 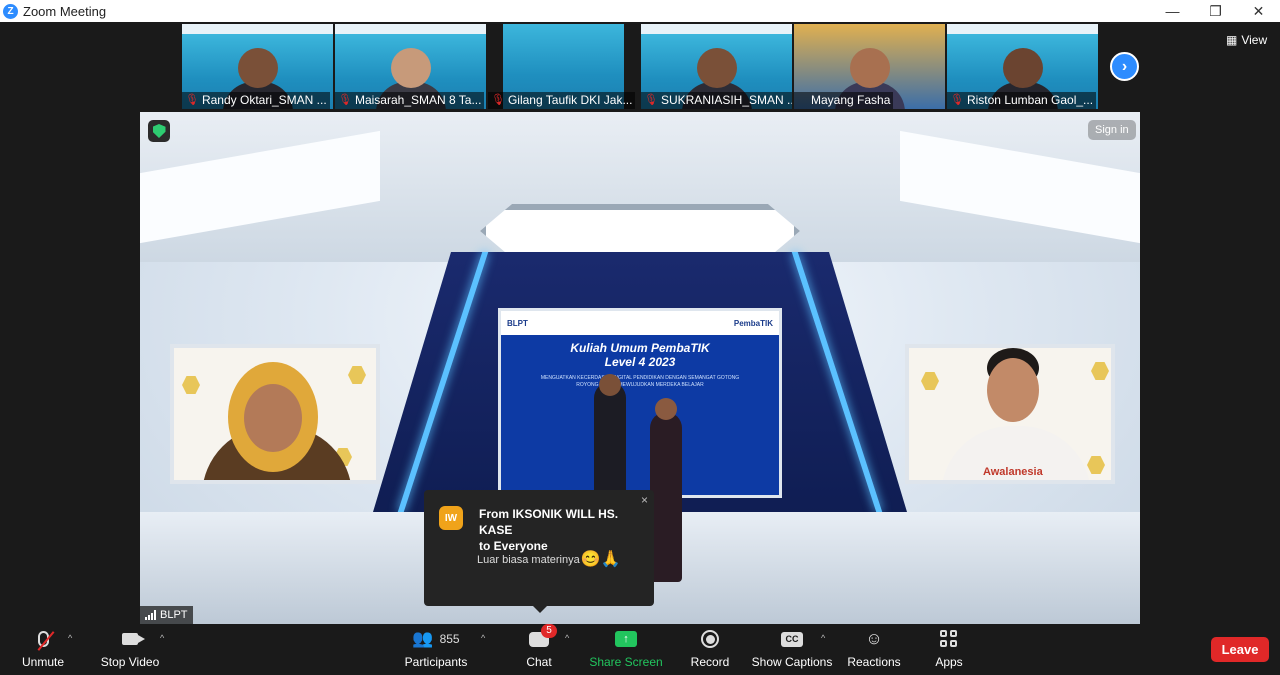 What do you see at coordinates (423, 638) in the screenshot?
I see `participants-icon: 👥` at bounding box center [423, 638].